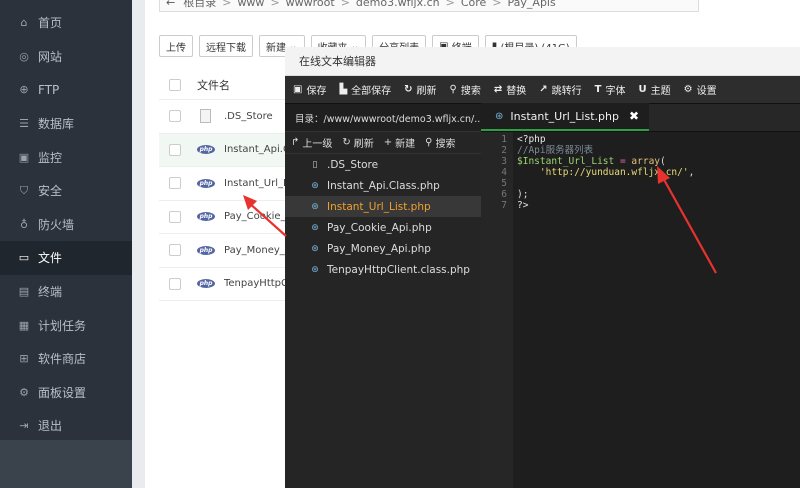 The image size is (800, 488). I want to click on plus-icon: +, so click(388, 142).